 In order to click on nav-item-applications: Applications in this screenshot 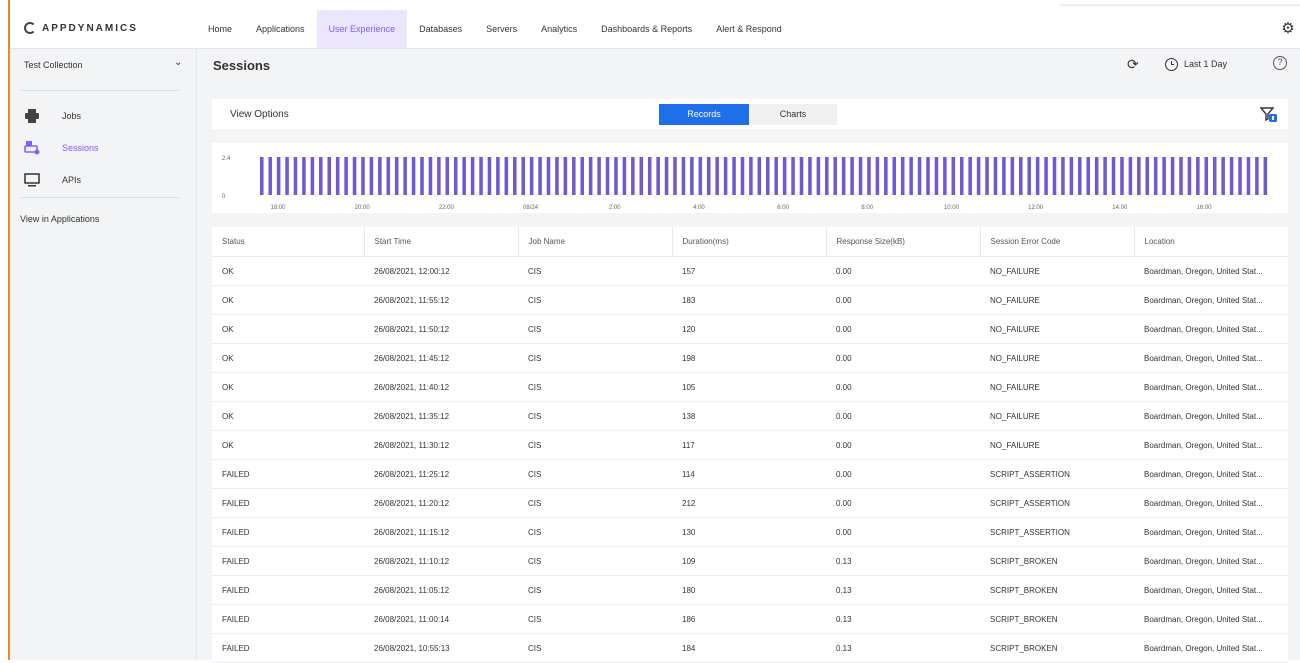, I will do `click(280, 29)`.